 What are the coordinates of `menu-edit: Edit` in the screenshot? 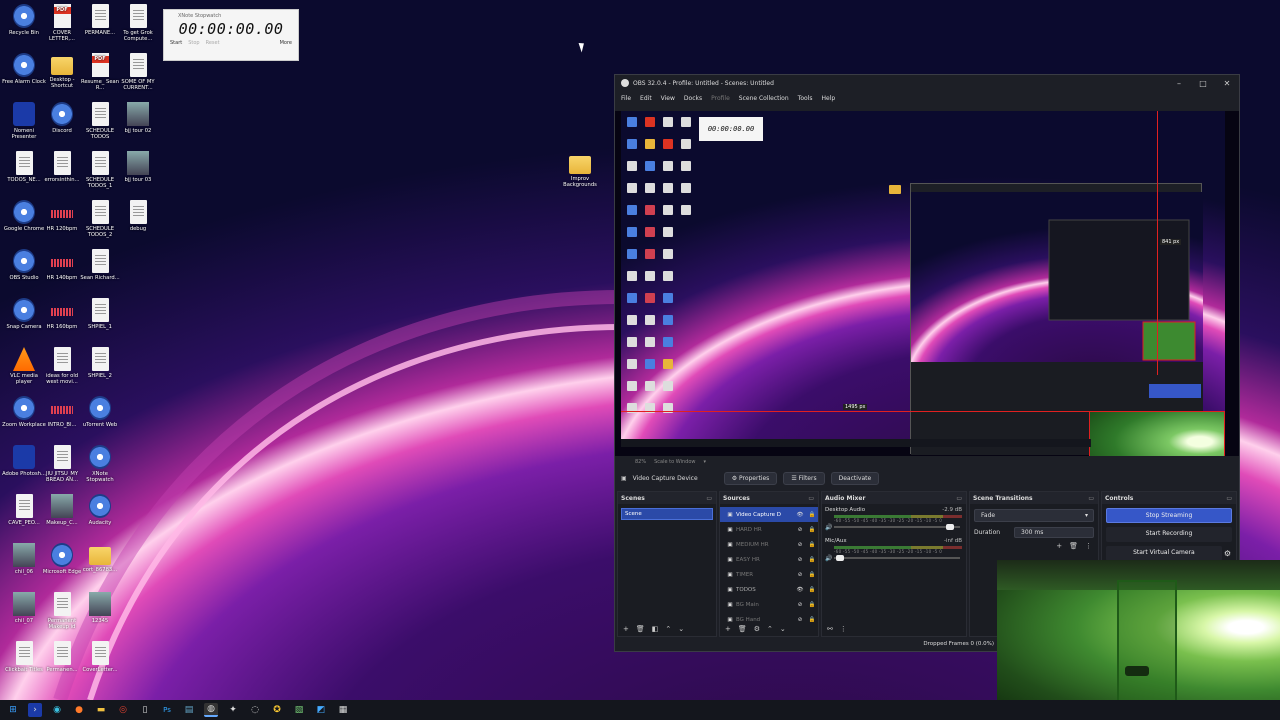 It's located at (646, 98).